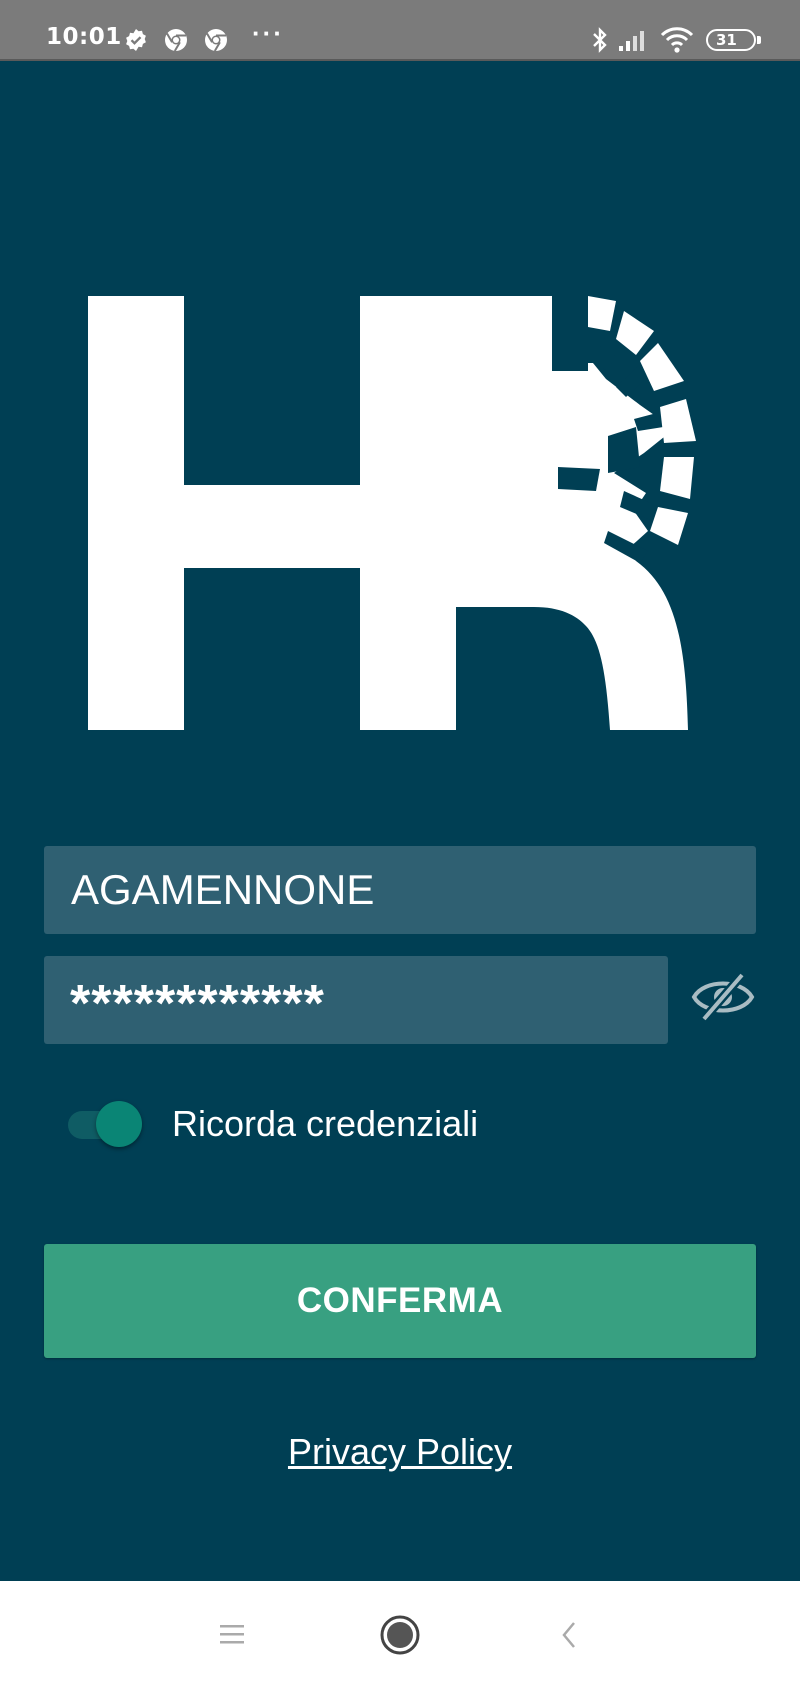 This screenshot has height=1688, width=800. Describe the element at coordinates (723, 997) in the screenshot. I see `eye-slash-icon` at that location.